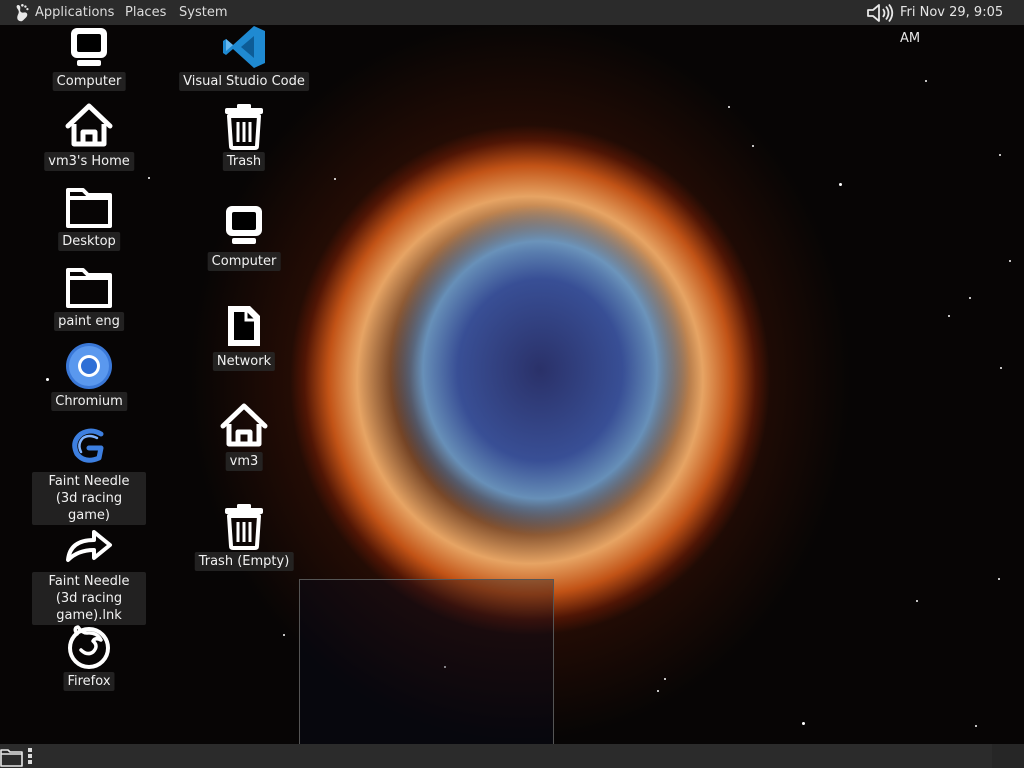 This screenshot has height=768, width=1024. Describe the element at coordinates (244, 561) in the screenshot. I see `icon-label: Trash (Empty)` at that location.